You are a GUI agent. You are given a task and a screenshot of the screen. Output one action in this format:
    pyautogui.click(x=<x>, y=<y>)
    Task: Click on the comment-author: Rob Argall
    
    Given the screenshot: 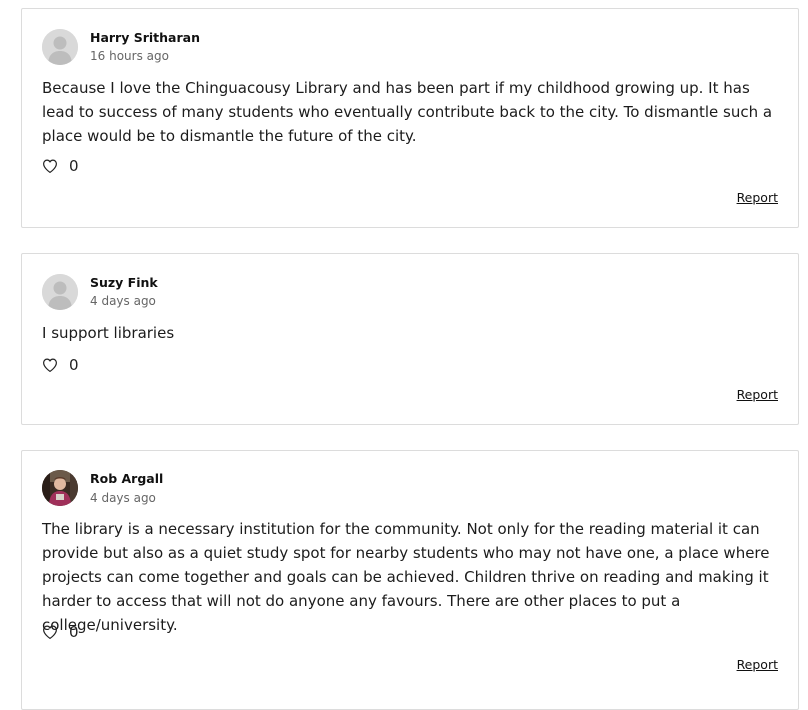 What is the action you would take?
    pyautogui.click(x=127, y=478)
    